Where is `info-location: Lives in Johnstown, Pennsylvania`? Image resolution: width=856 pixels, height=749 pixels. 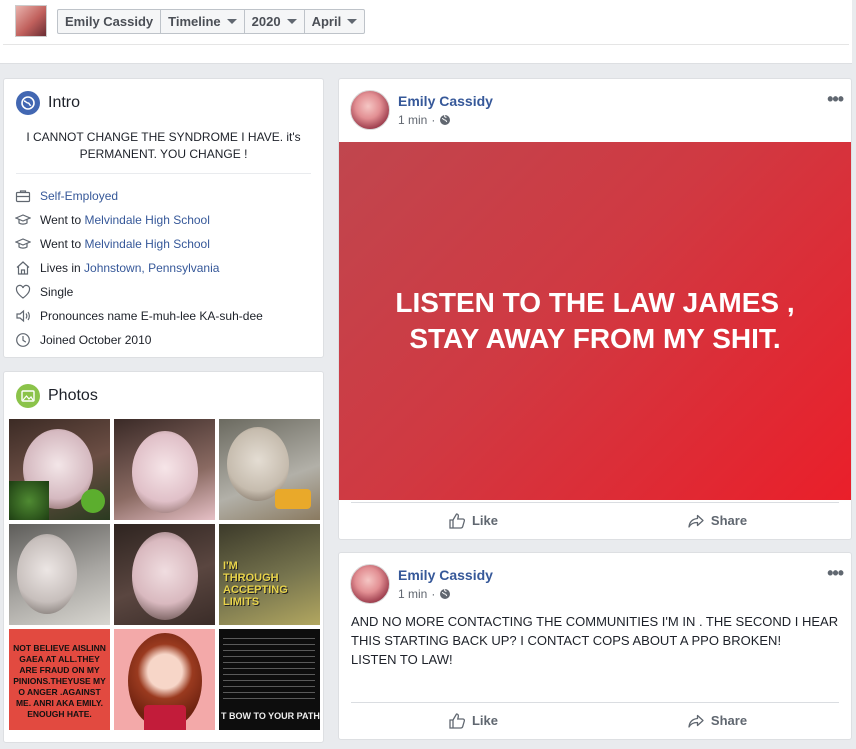
info-location: Lives in Johnstown, Pennsylvania is located at coordinates (163, 268).